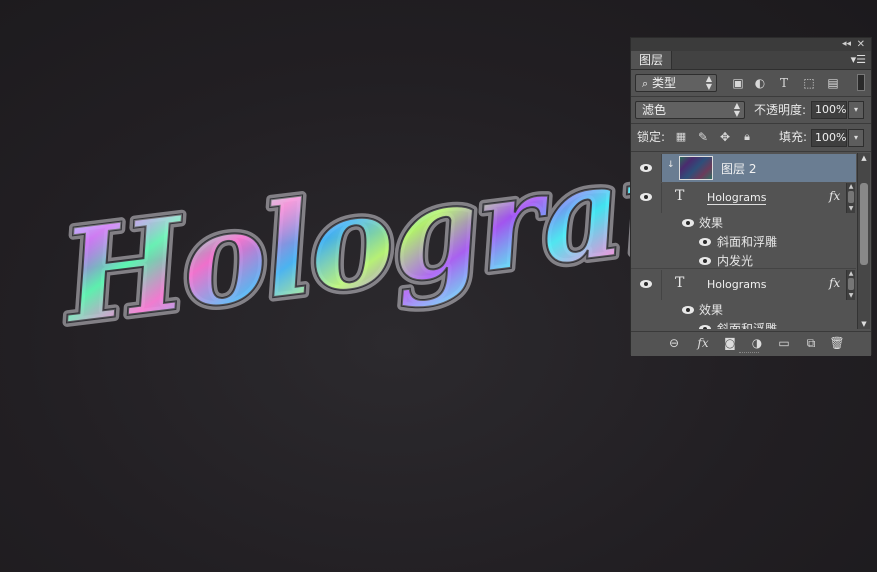 The image size is (877, 572). Describe the element at coordinates (861, 82) in the screenshot. I see `filter-toggle` at that location.